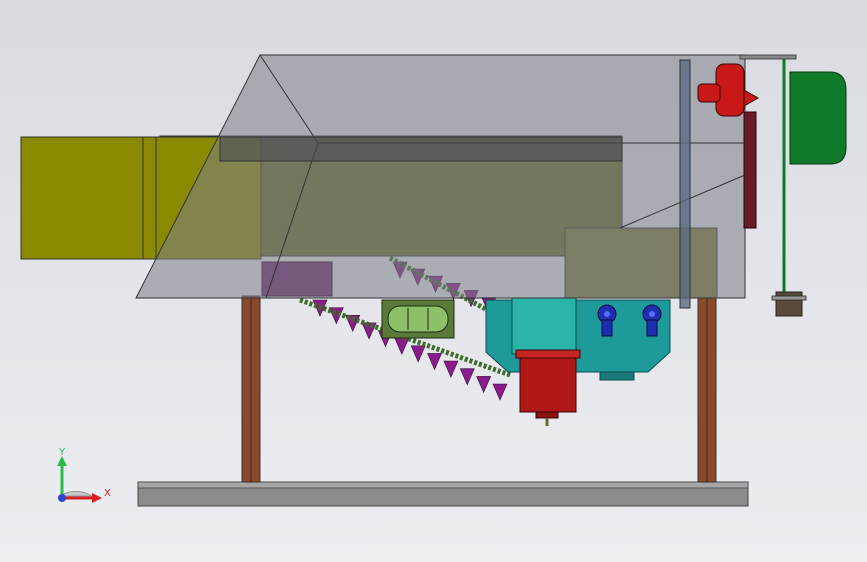  What do you see at coordinates (107, 493) in the screenshot?
I see `x-axis-label: X` at bounding box center [107, 493].